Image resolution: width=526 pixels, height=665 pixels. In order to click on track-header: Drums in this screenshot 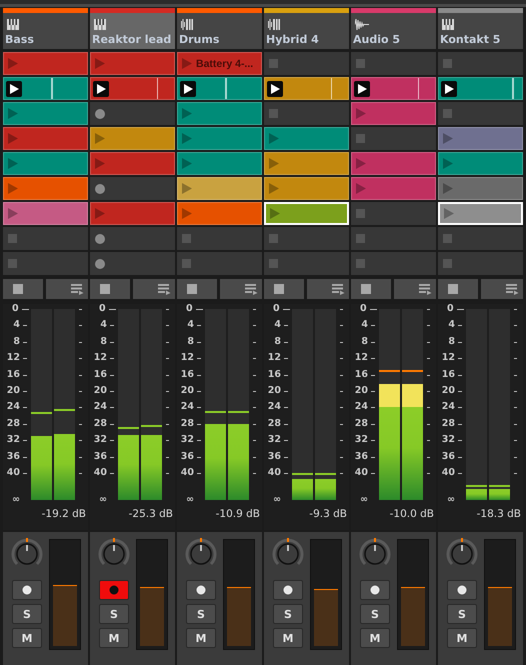, I will do `click(219, 28)`.